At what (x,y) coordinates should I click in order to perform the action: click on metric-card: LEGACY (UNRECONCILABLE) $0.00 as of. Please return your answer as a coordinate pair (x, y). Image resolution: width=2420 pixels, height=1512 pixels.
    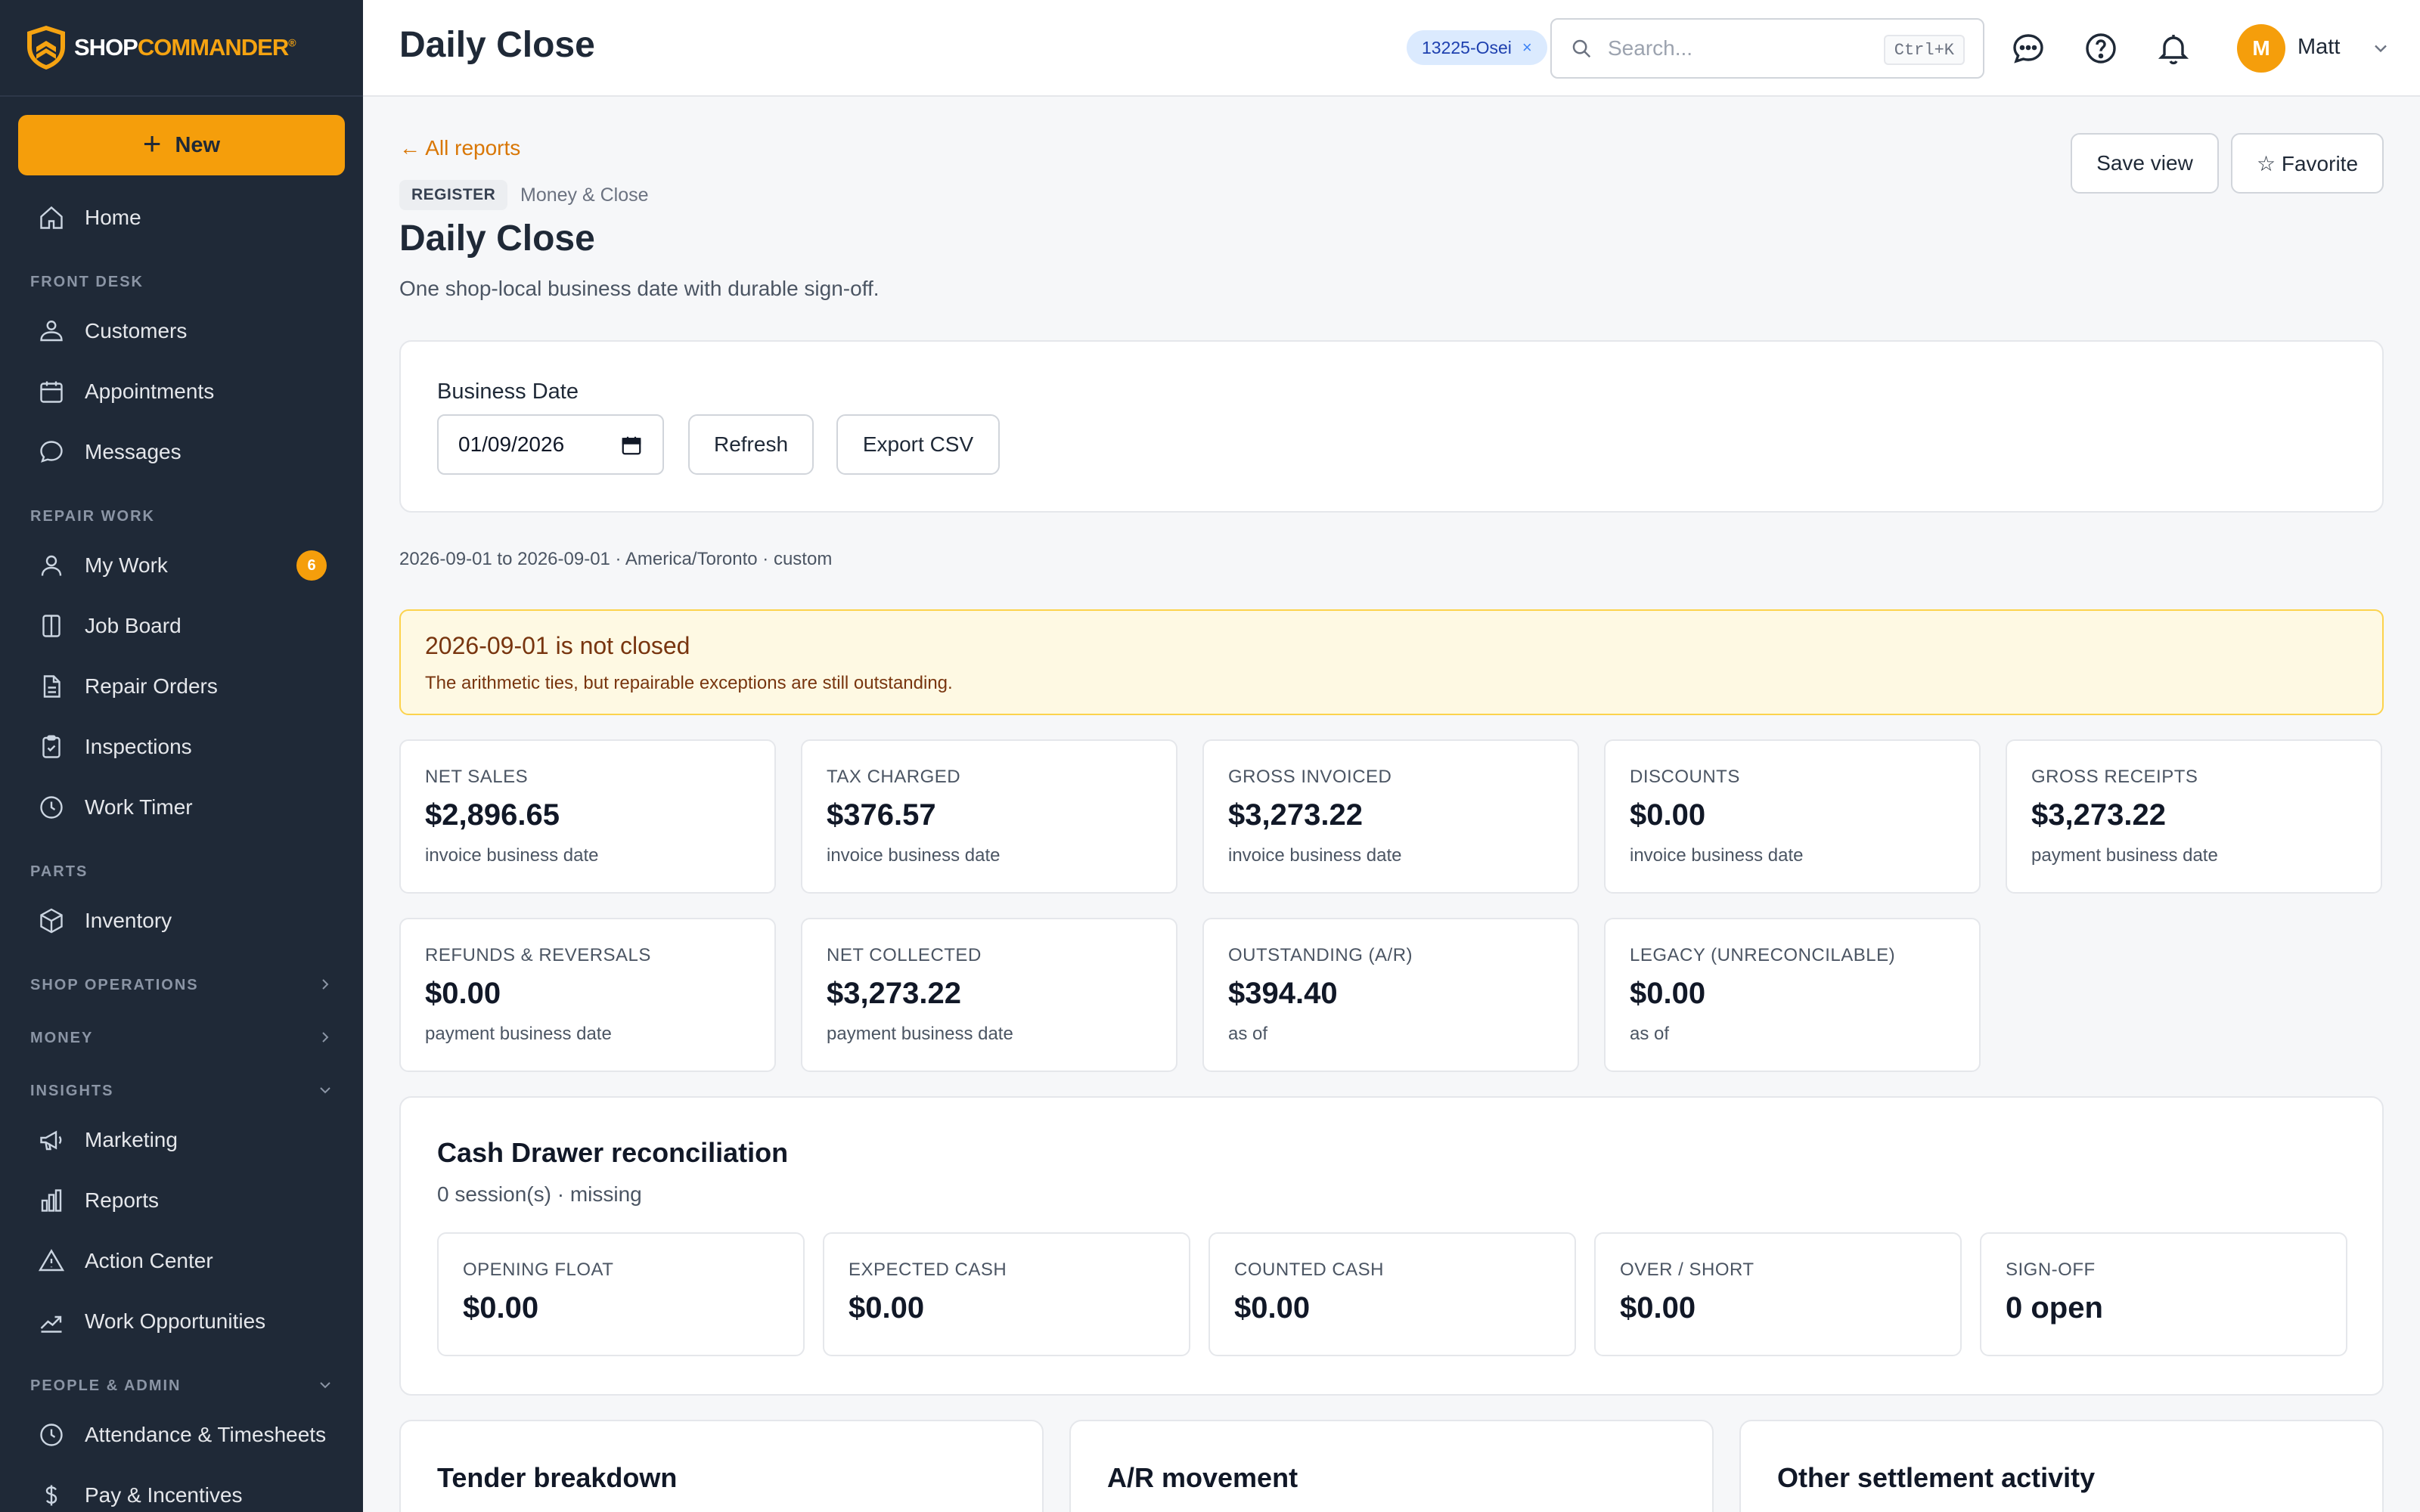
    Looking at the image, I should click on (1792, 995).